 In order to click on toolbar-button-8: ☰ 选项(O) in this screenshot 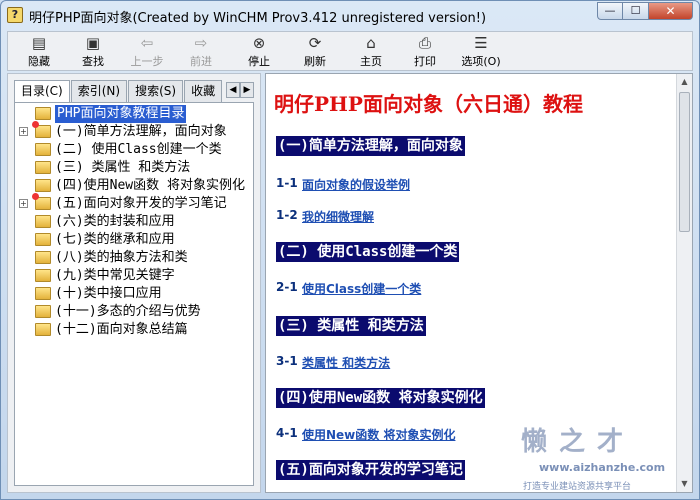, I will do `click(481, 52)`.